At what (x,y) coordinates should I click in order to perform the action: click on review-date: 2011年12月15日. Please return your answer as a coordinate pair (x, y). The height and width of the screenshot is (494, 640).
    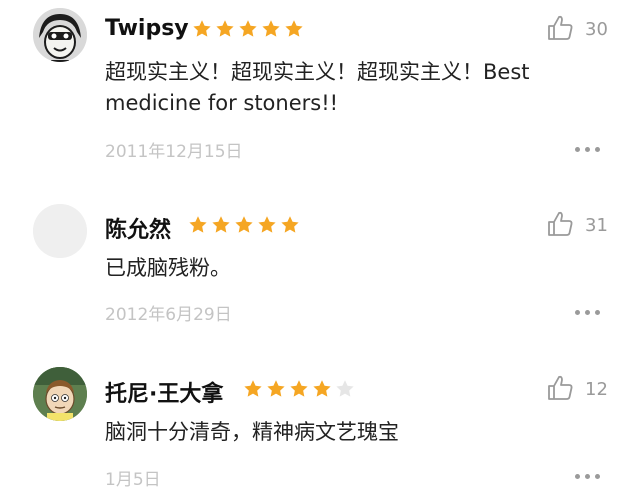
    Looking at the image, I should click on (174, 152).